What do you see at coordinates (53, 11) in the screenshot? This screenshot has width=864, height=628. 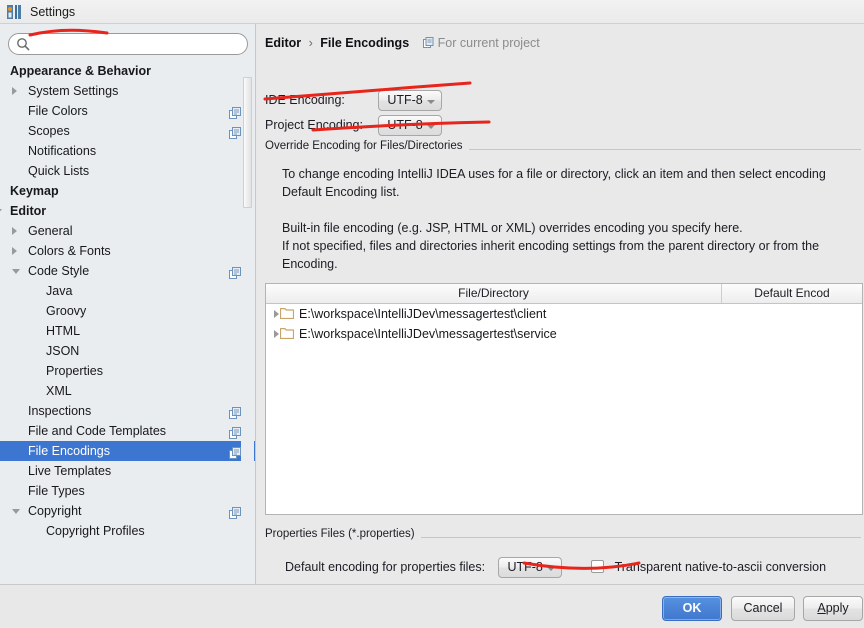 I see `window-title: Settings` at bounding box center [53, 11].